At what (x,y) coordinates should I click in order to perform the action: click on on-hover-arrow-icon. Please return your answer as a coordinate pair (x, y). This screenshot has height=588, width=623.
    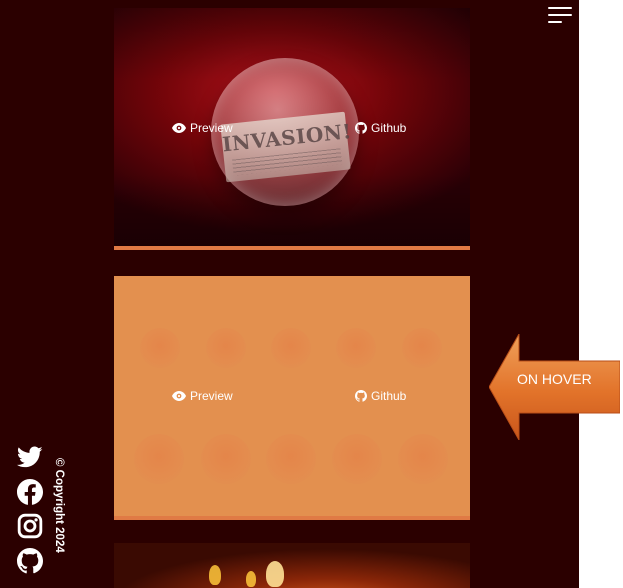
    Looking at the image, I should click on (554, 387).